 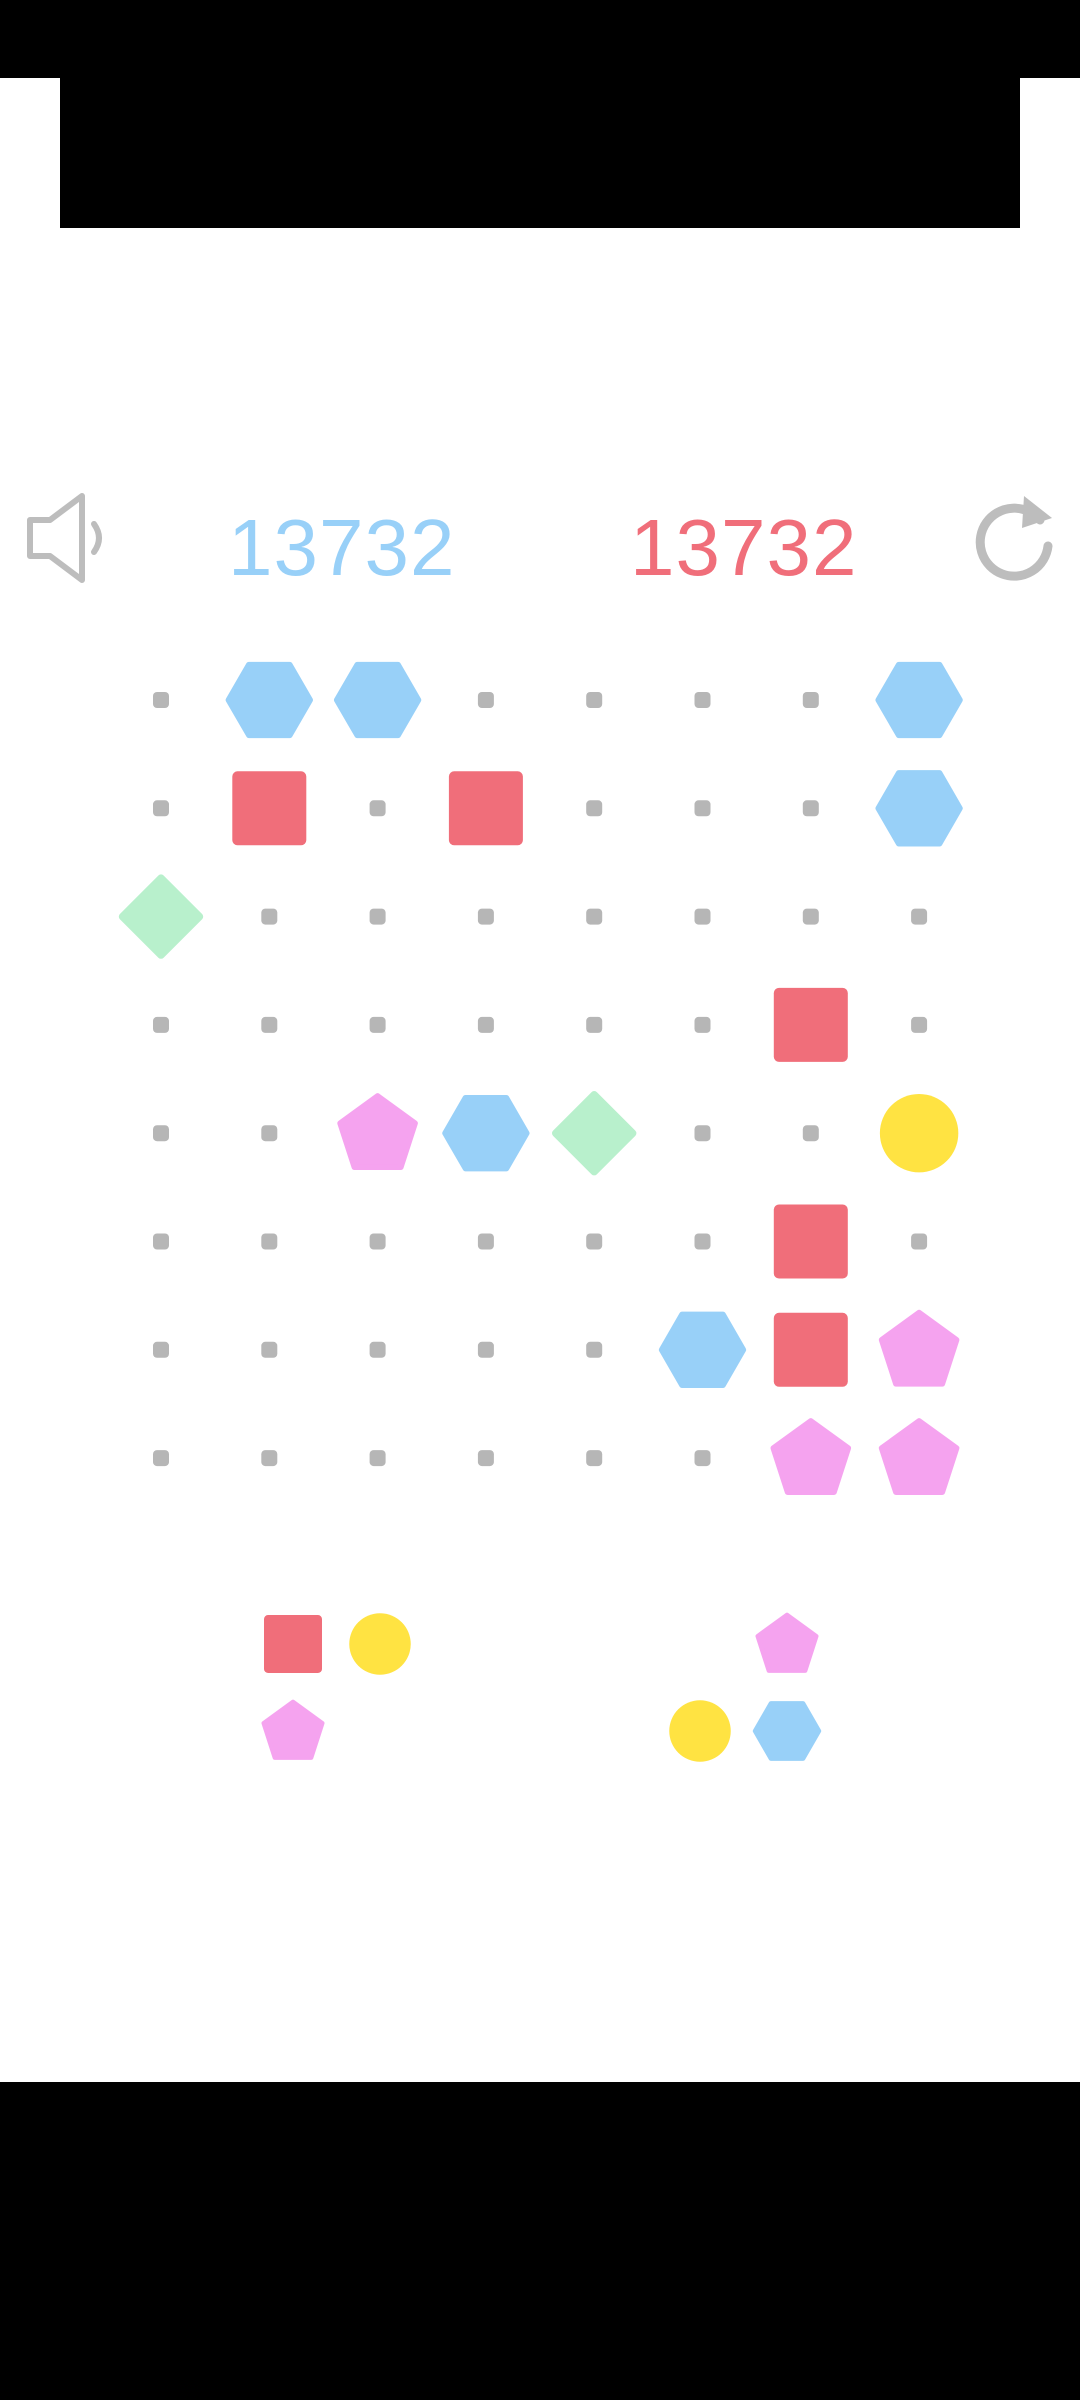 What do you see at coordinates (540, 2241) in the screenshot?
I see `navigation-bar` at bounding box center [540, 2241].